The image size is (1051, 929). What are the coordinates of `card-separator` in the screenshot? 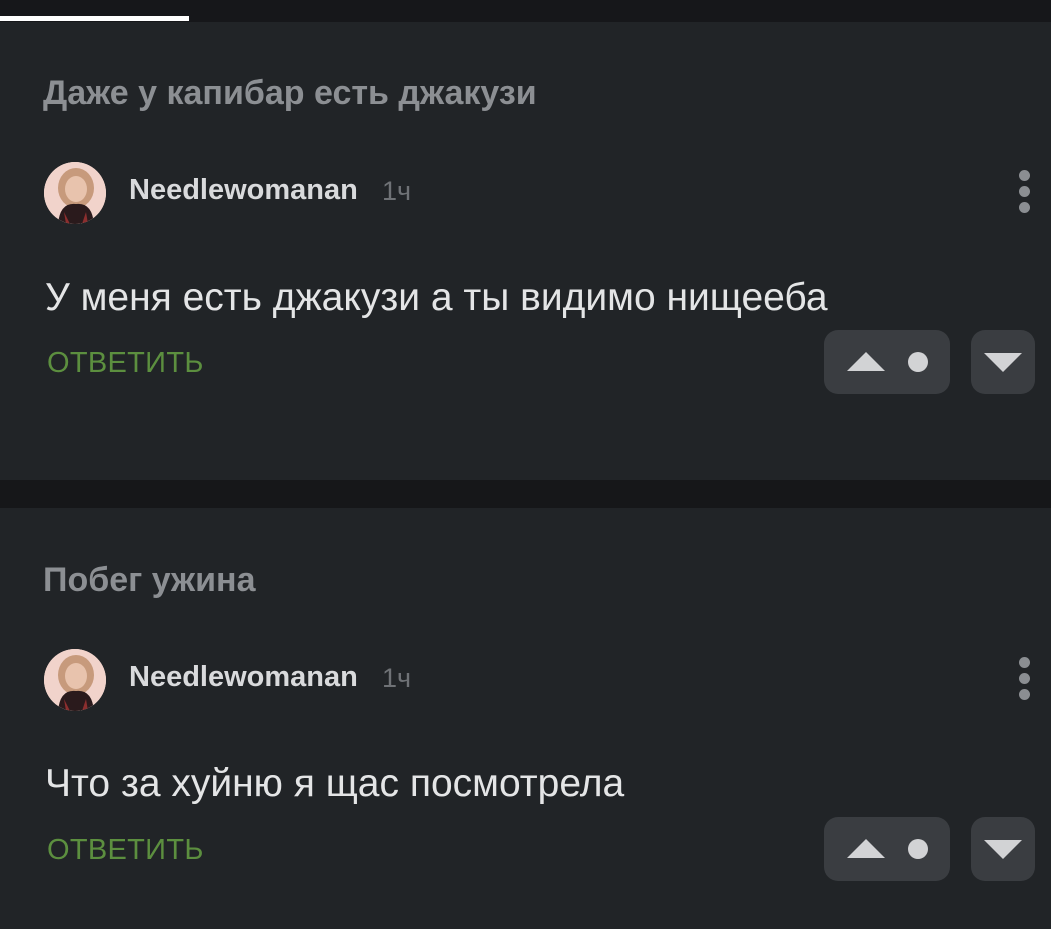 It's located at (525, 494).